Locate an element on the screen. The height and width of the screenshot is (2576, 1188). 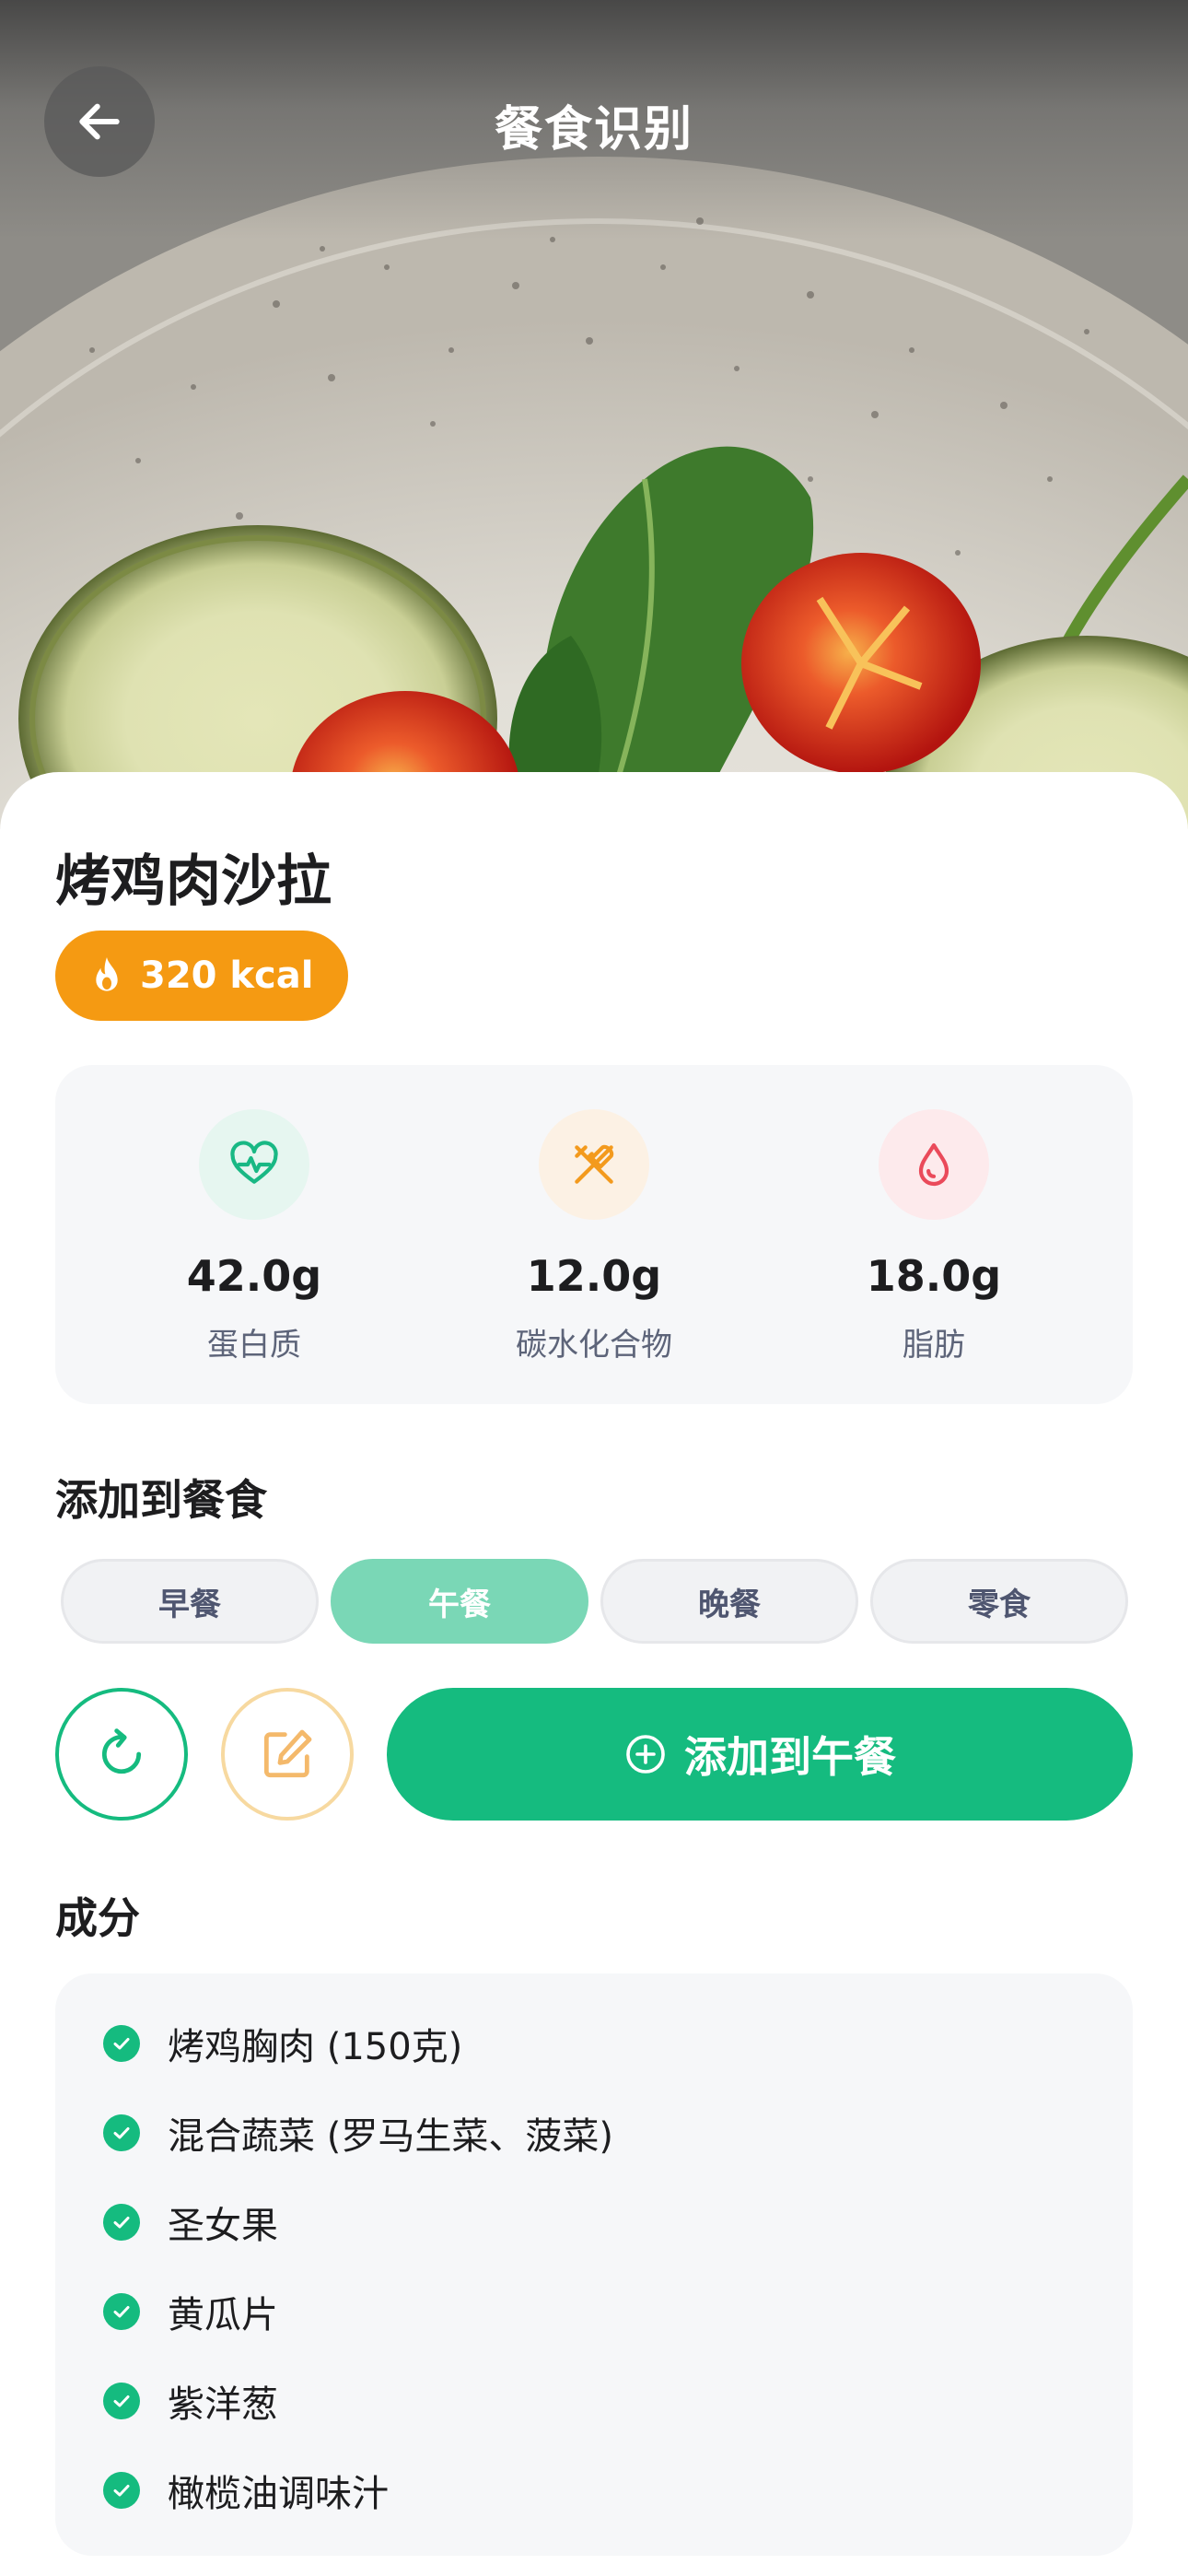
heart-pulse-icon is located at coordinates (254, 1164).